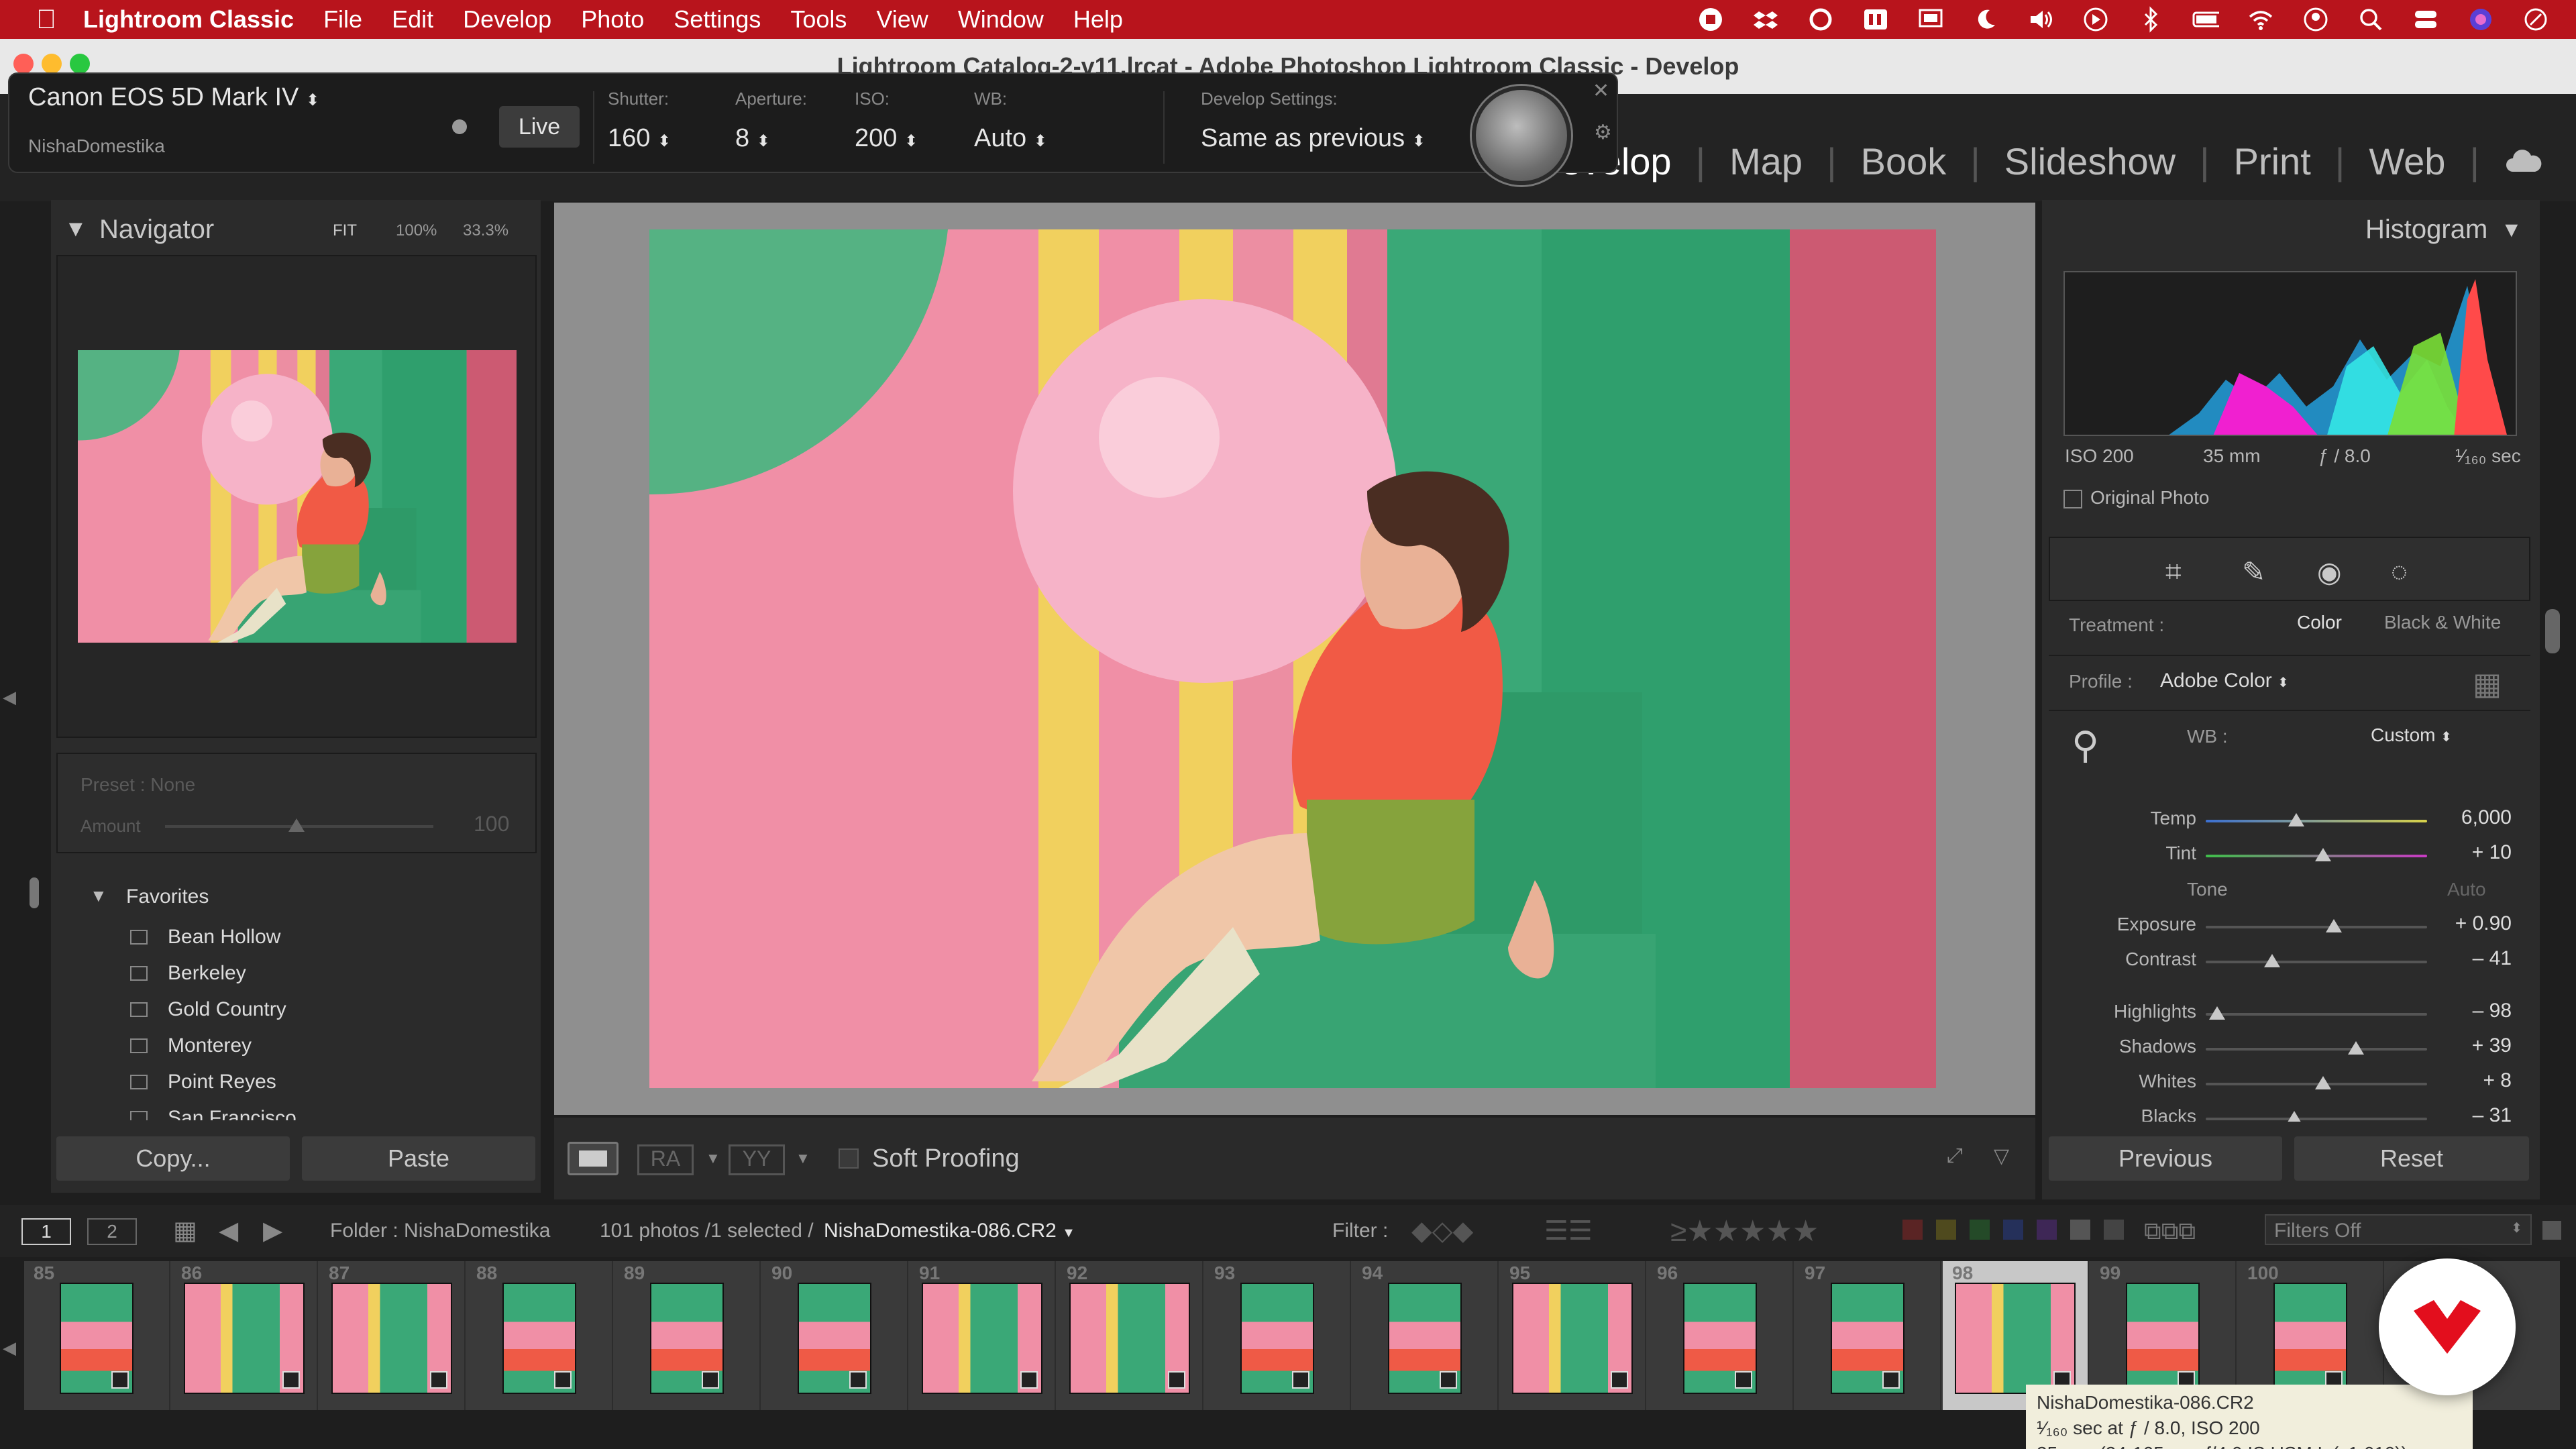 The width and height of the screenshot is (2576, 1449). What do you see at coordinates (1313, 121) in the screenshot?
I see `develop-settings-group: Develop Settings: Same as previous ⬍` at bounding box center [1313, 121].